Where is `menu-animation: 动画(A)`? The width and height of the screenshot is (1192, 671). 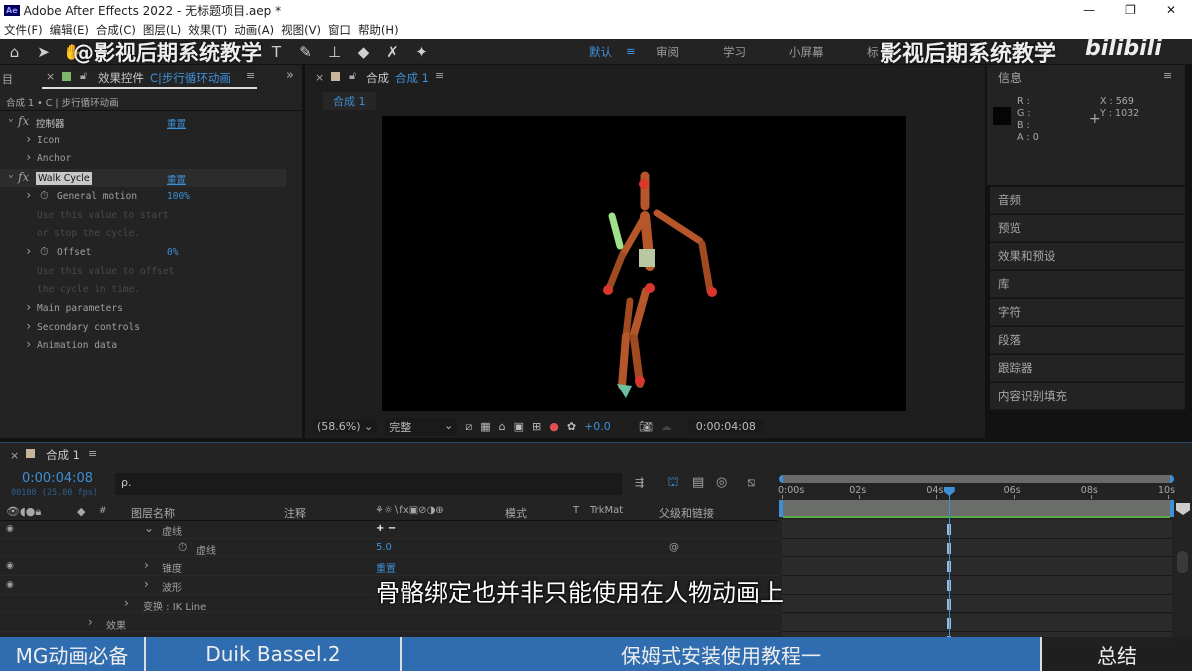
menu-animation: 动画(A) is located at coordinates (254, 30).